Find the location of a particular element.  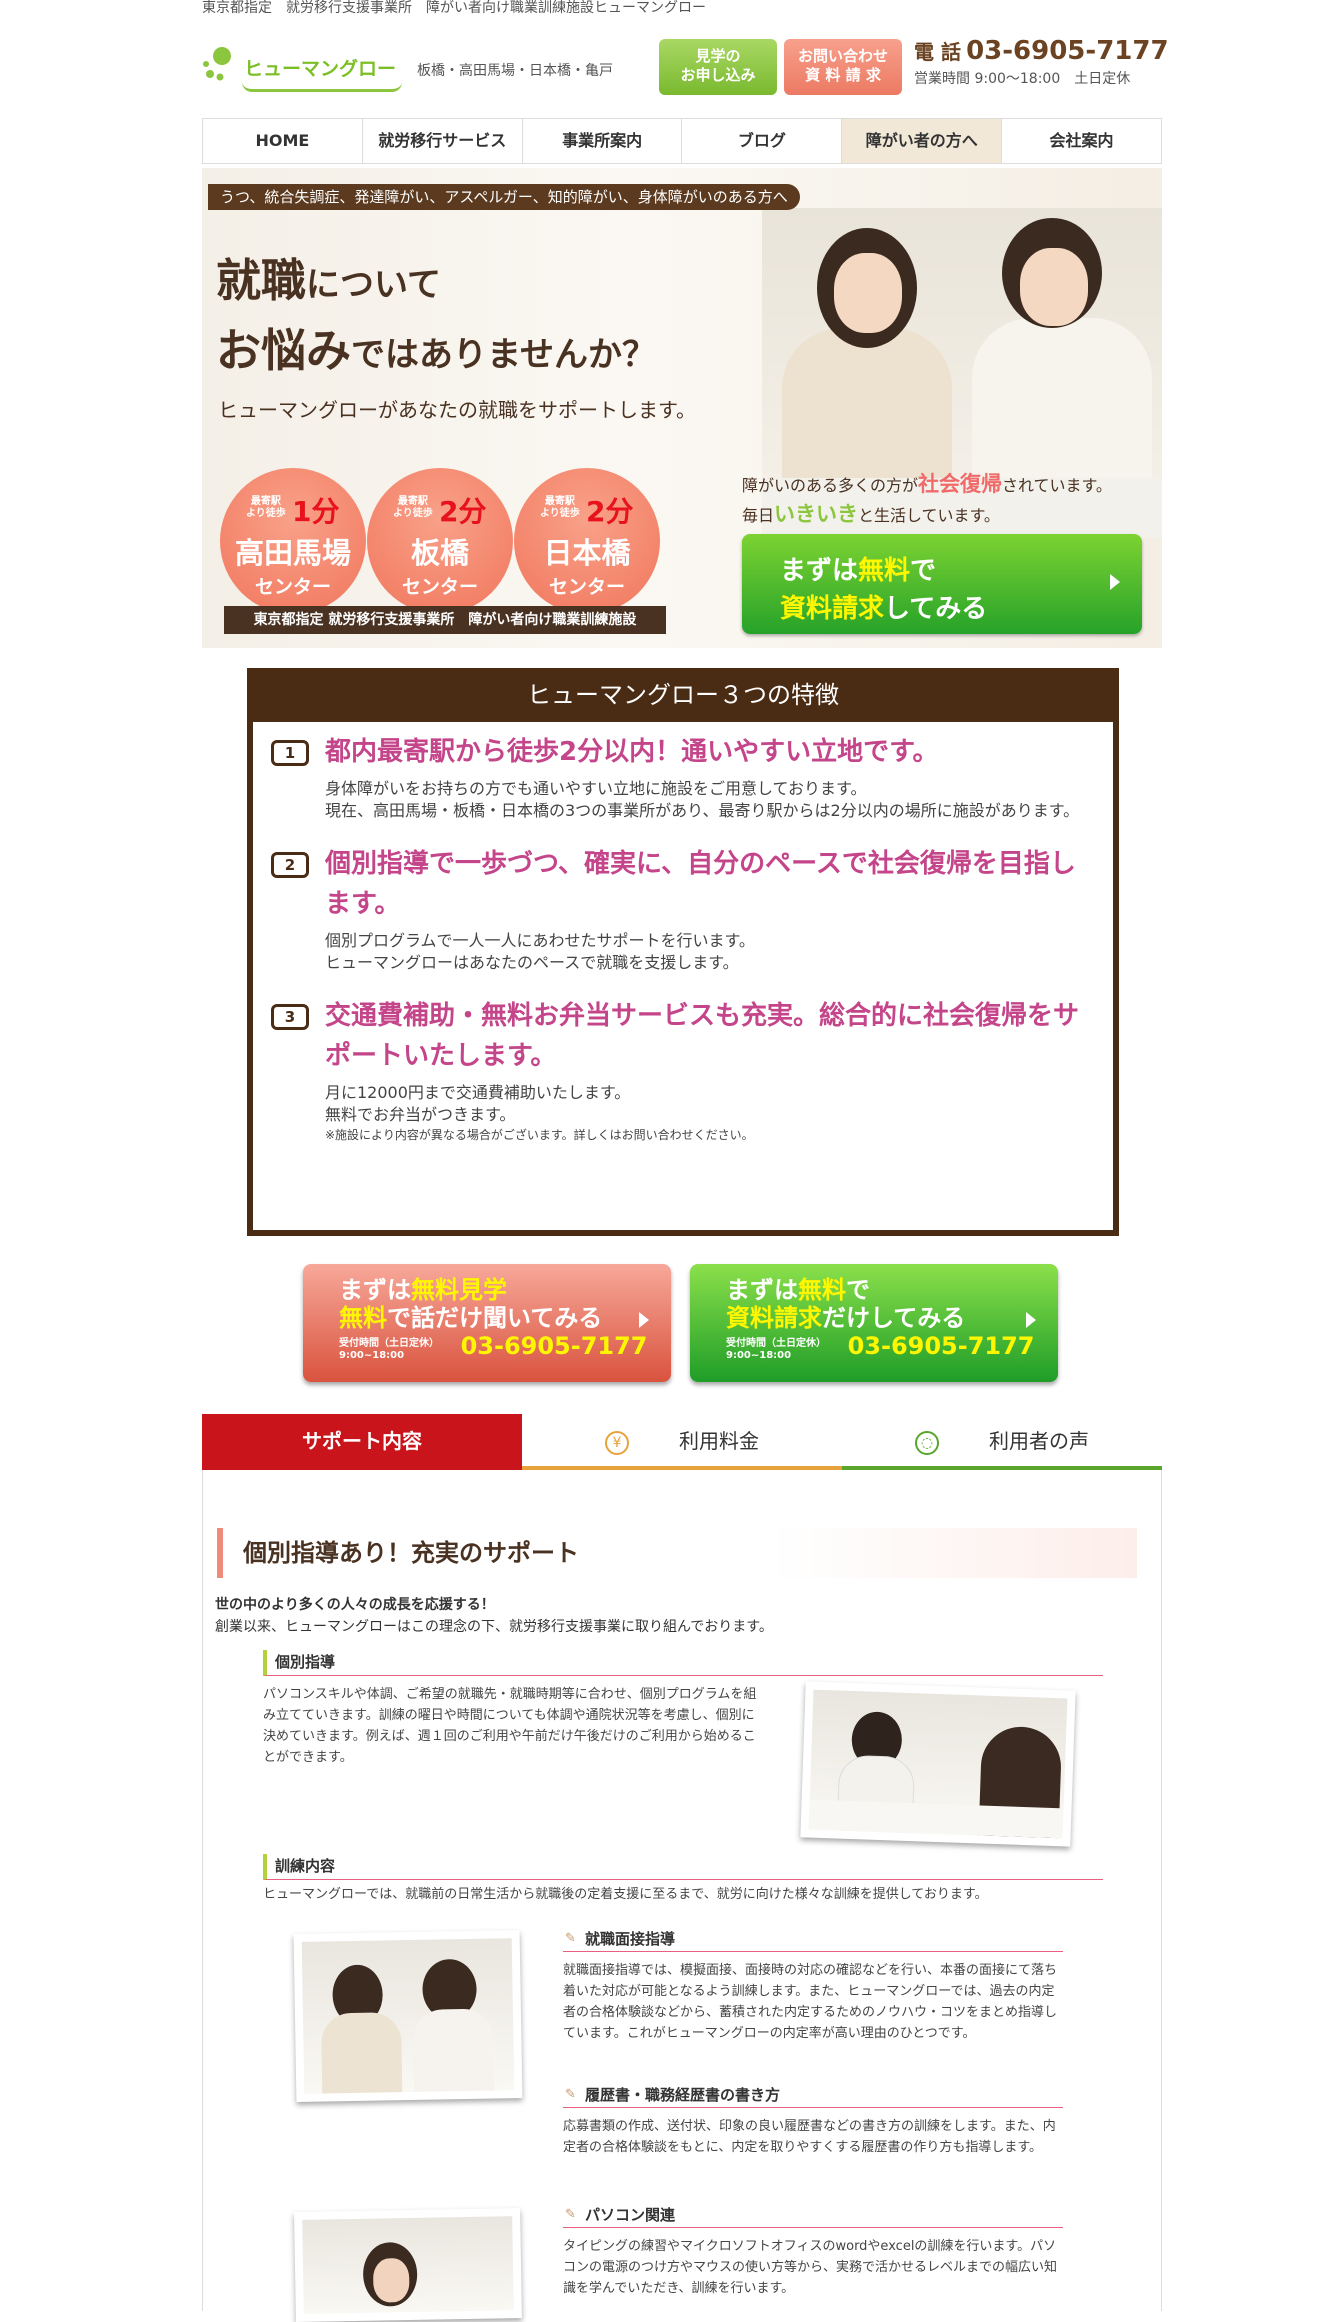

tab-label: サポート内容 is located at coordinates (362, 1441).